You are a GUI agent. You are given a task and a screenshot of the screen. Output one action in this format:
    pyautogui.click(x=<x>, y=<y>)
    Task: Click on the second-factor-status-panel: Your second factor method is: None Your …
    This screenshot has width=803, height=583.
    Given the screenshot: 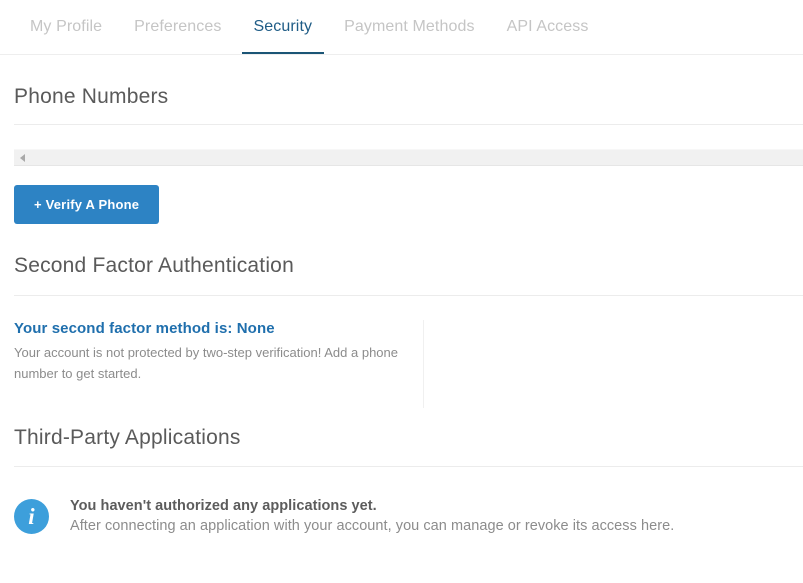 What is the action you would take?
    pyautogui.click(x=212, y=364)
    